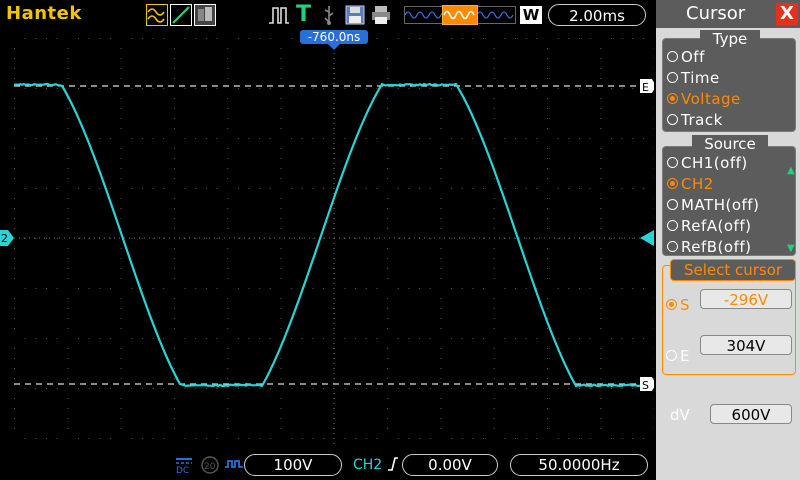 The image size is (800, 480). Describe the element at coordinates (334, 37) in the screenshot. I see `trigger-time-offset: -760.0ns` at that location.